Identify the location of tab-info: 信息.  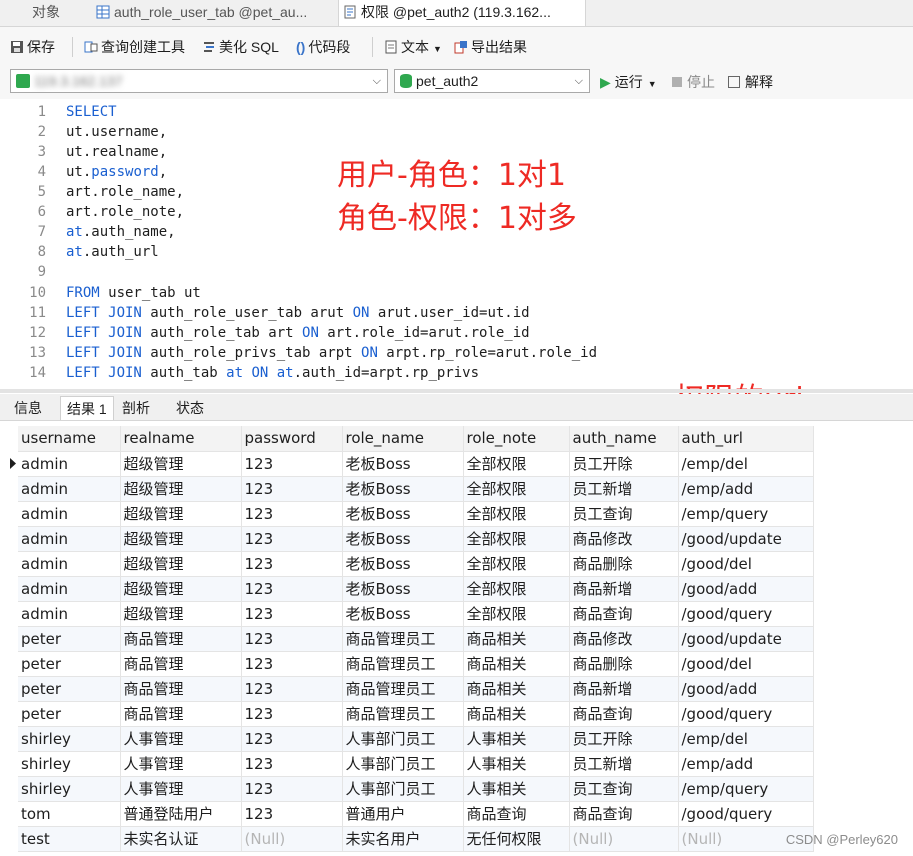
(28, 408).